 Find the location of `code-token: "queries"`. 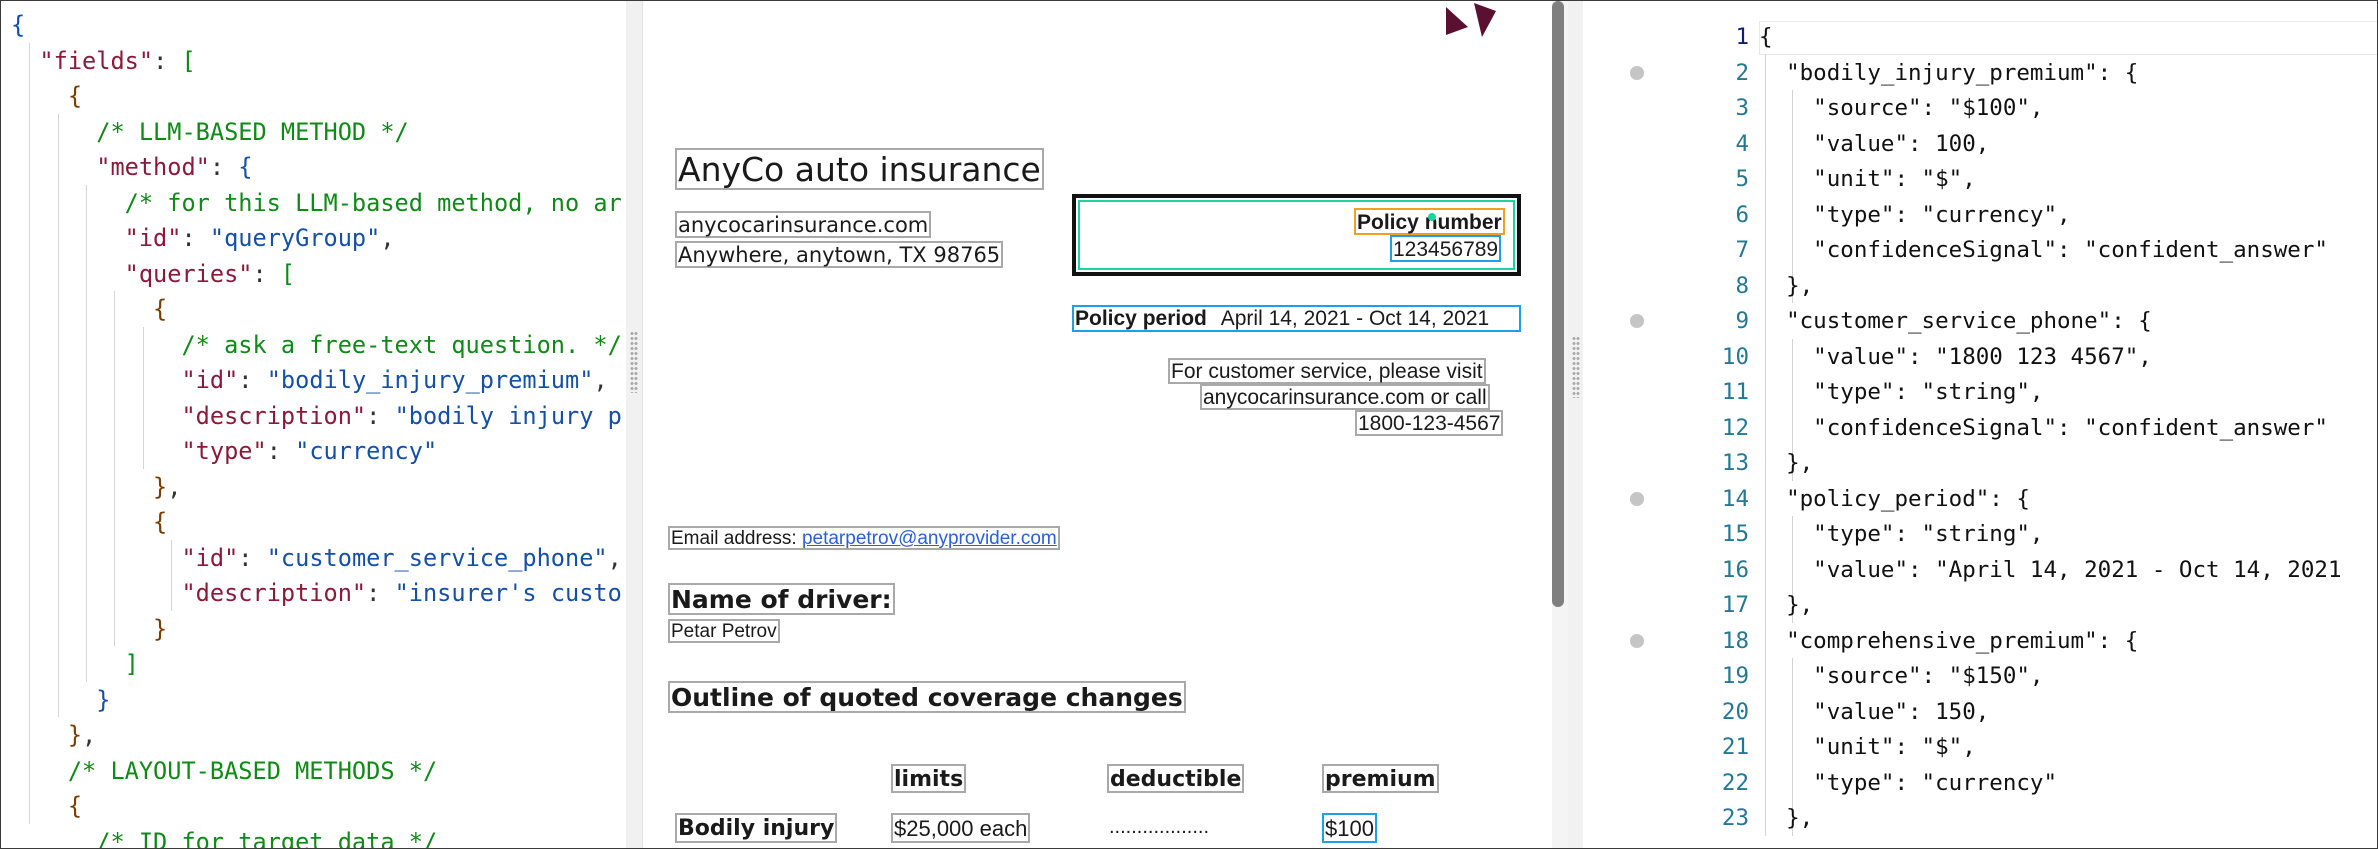

code-token: "queries" is located at coordinates (188, 273).